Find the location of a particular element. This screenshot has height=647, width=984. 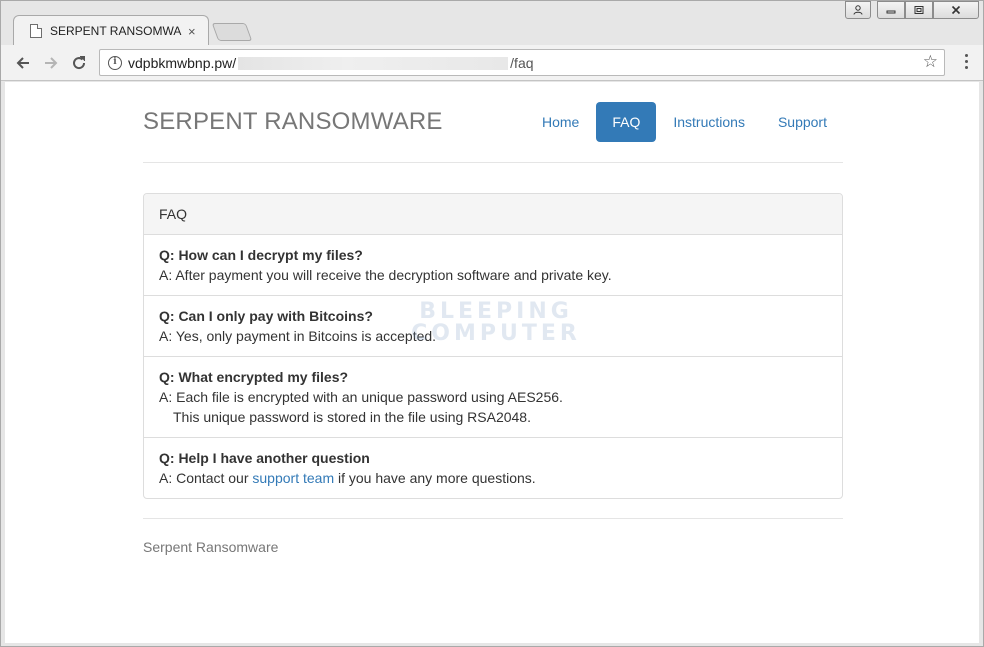

nav-support: Support is located at coordinates (802, 122).